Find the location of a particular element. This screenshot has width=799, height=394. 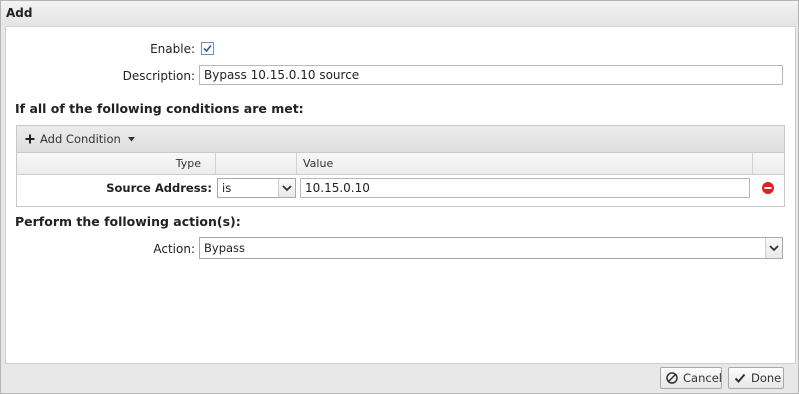

plus-icon is located at coordinates (30, 139).